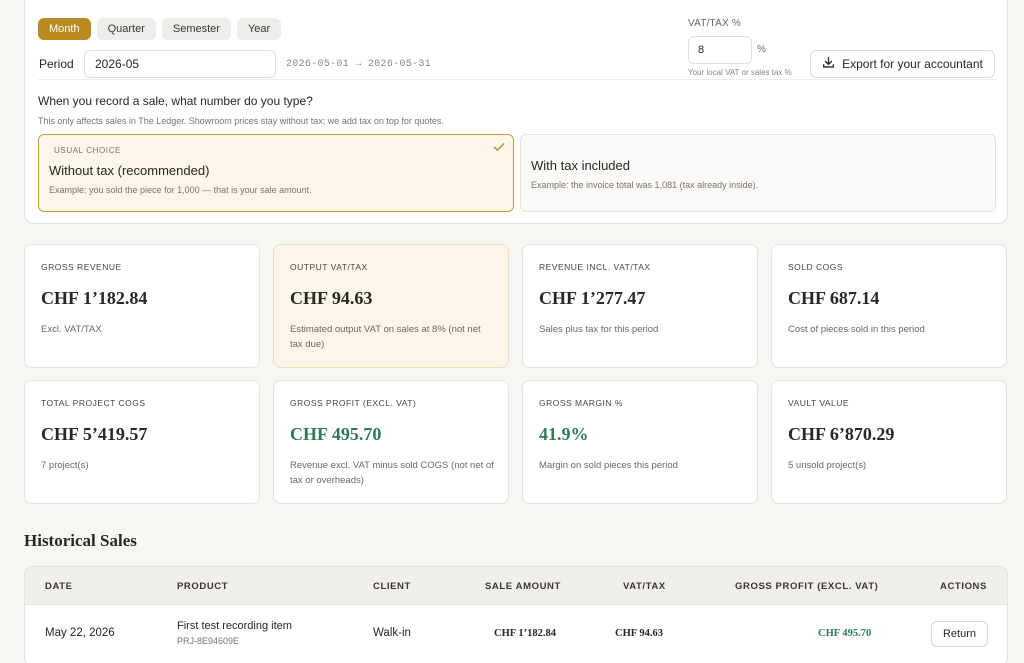 The height and width of the screenshot is (663, 1024). What do you see at coordinates (841, 434) in the screenshot?
I see `stat-value: CHF 6’870.29` at bounding box center [841, 434].